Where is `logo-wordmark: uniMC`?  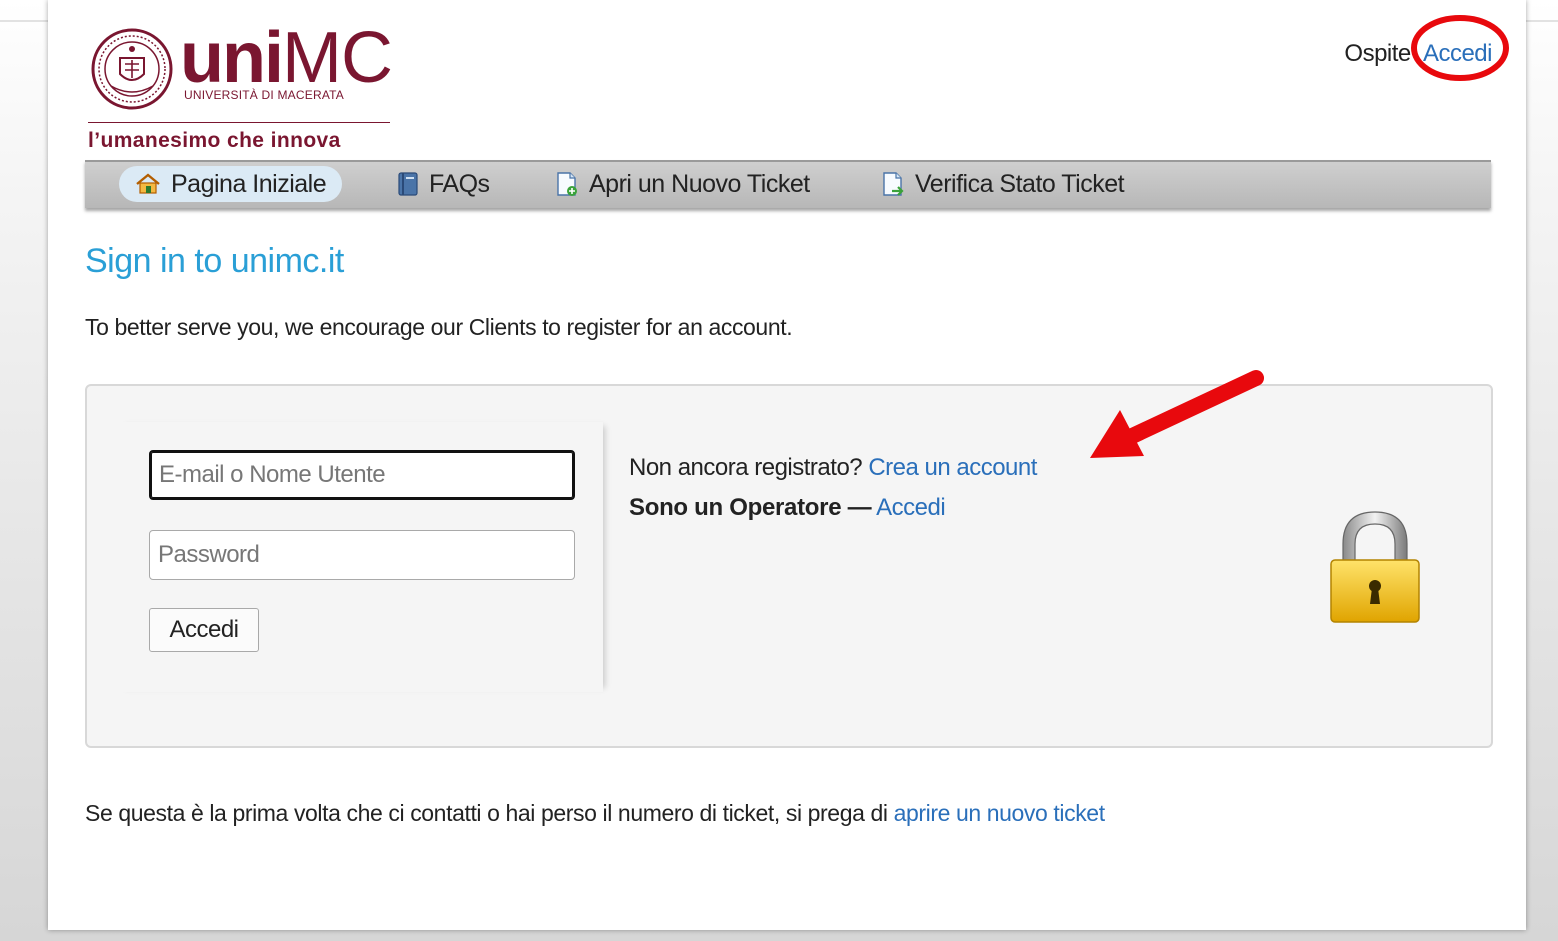 logo-wordmark: uniMC is located at coordinates (286, 58).